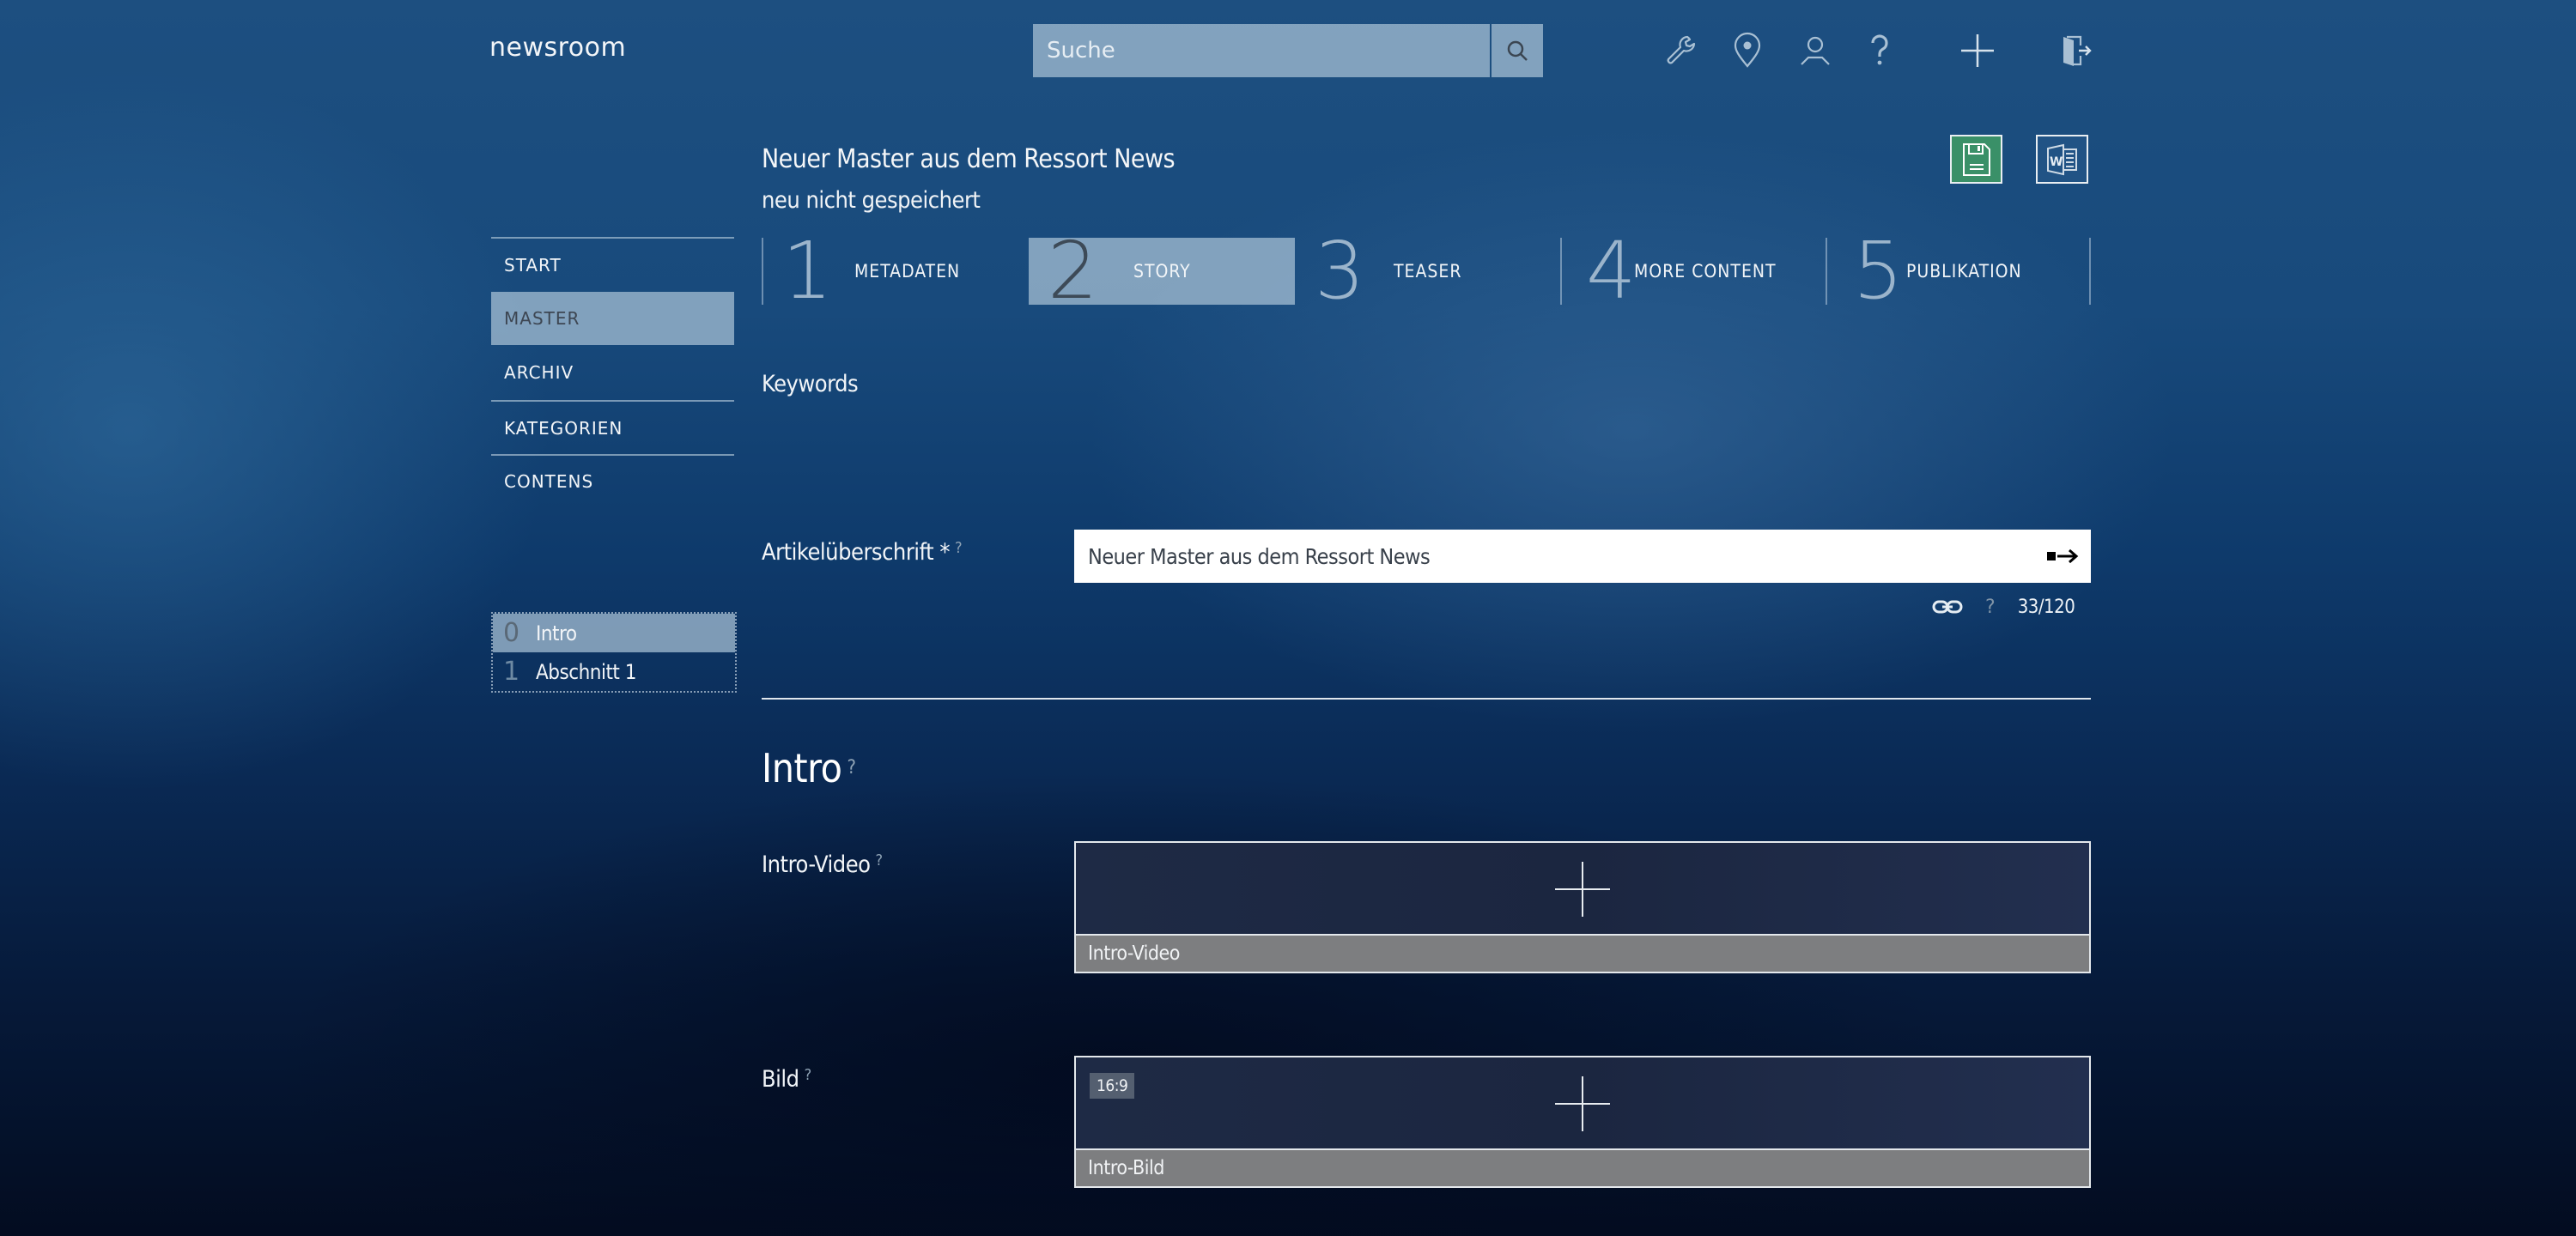 The width and height of the screenshot is (2576, 1236). What do you see at coordinates (1112, 1086) in the screenshot?
I see `aspect-ratio-badge: 16:9` at bounding box center [1112, 1086].